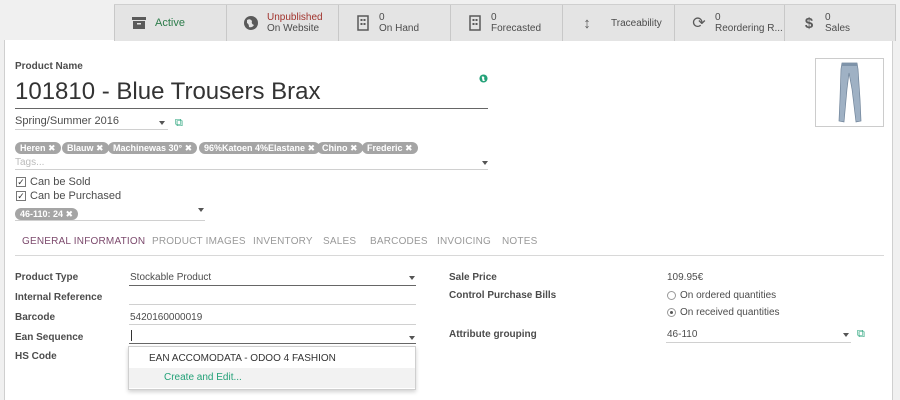 The width and height of the screenshot is (900, 400). What do you see at coordinates (168, 92) in the screenshot?
I see `product-name-field: 101810 - Blue Trousers Brax` at bounding box center [168, 92].